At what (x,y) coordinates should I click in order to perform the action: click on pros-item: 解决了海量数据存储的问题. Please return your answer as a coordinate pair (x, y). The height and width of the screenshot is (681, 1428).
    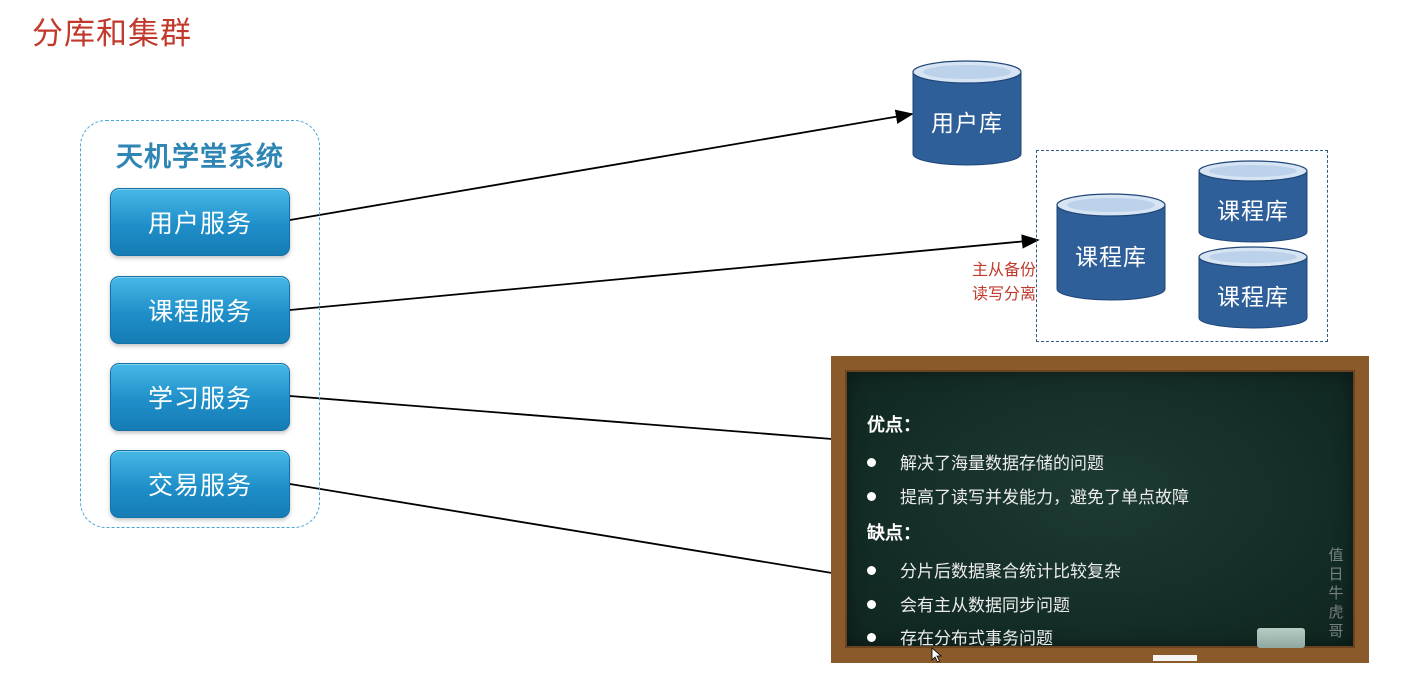
    Looking at the image, I should click on (985, 461).